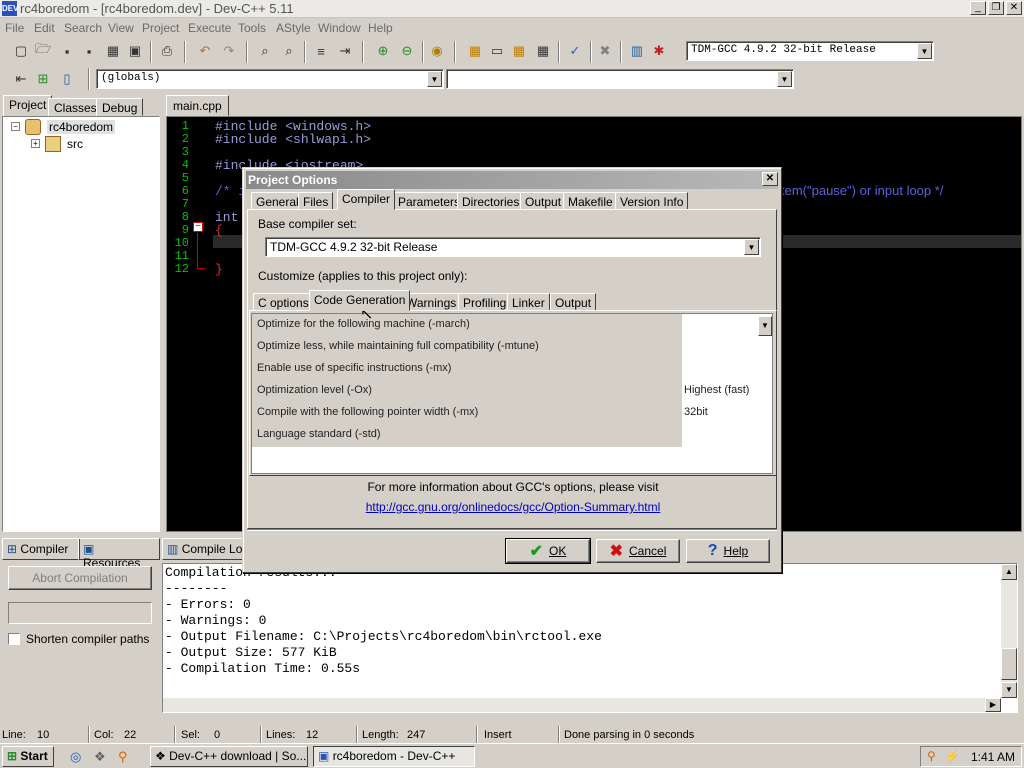  Describe the element at coordinates (160, 28) in the screenshot. I see `menu-project: Project` at that location.